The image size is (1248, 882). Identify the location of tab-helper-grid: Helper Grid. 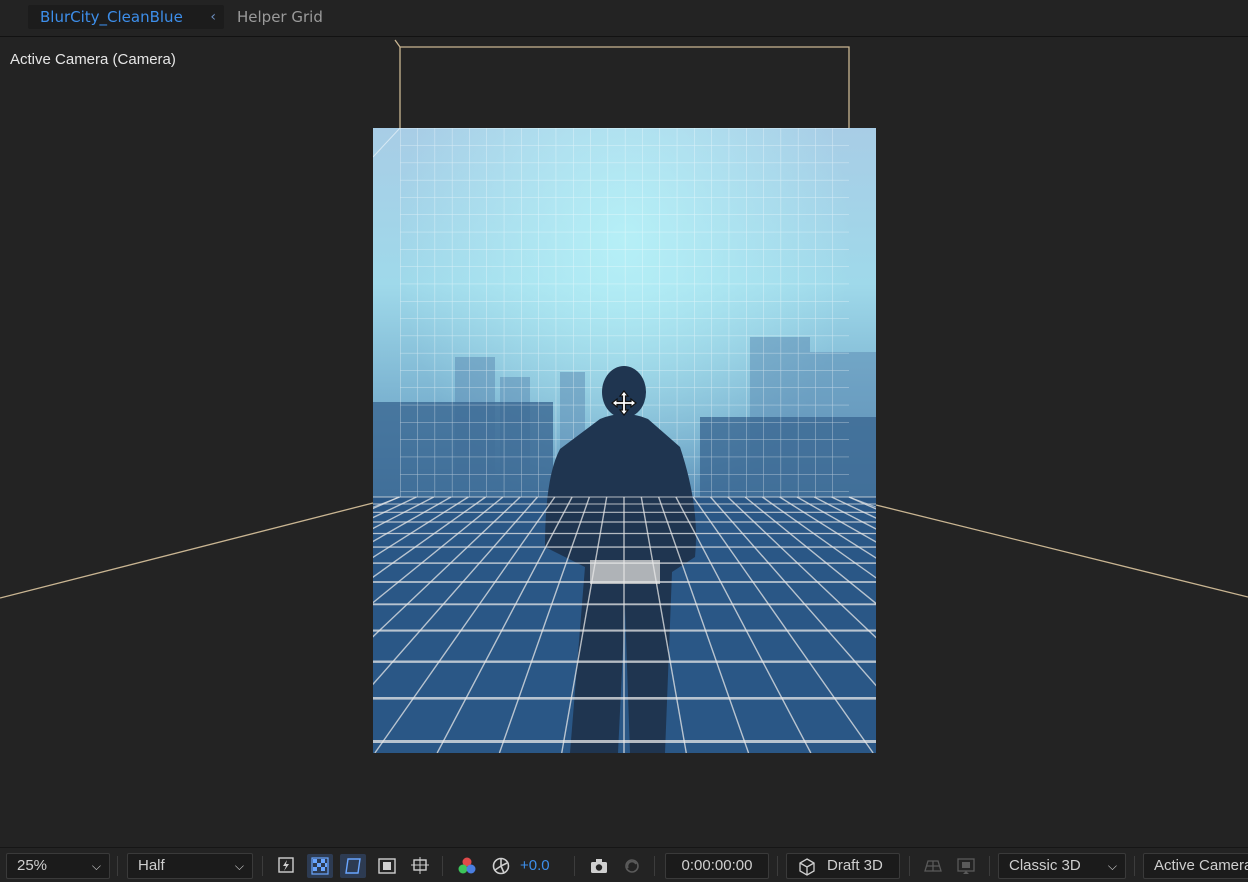
(280, 17).